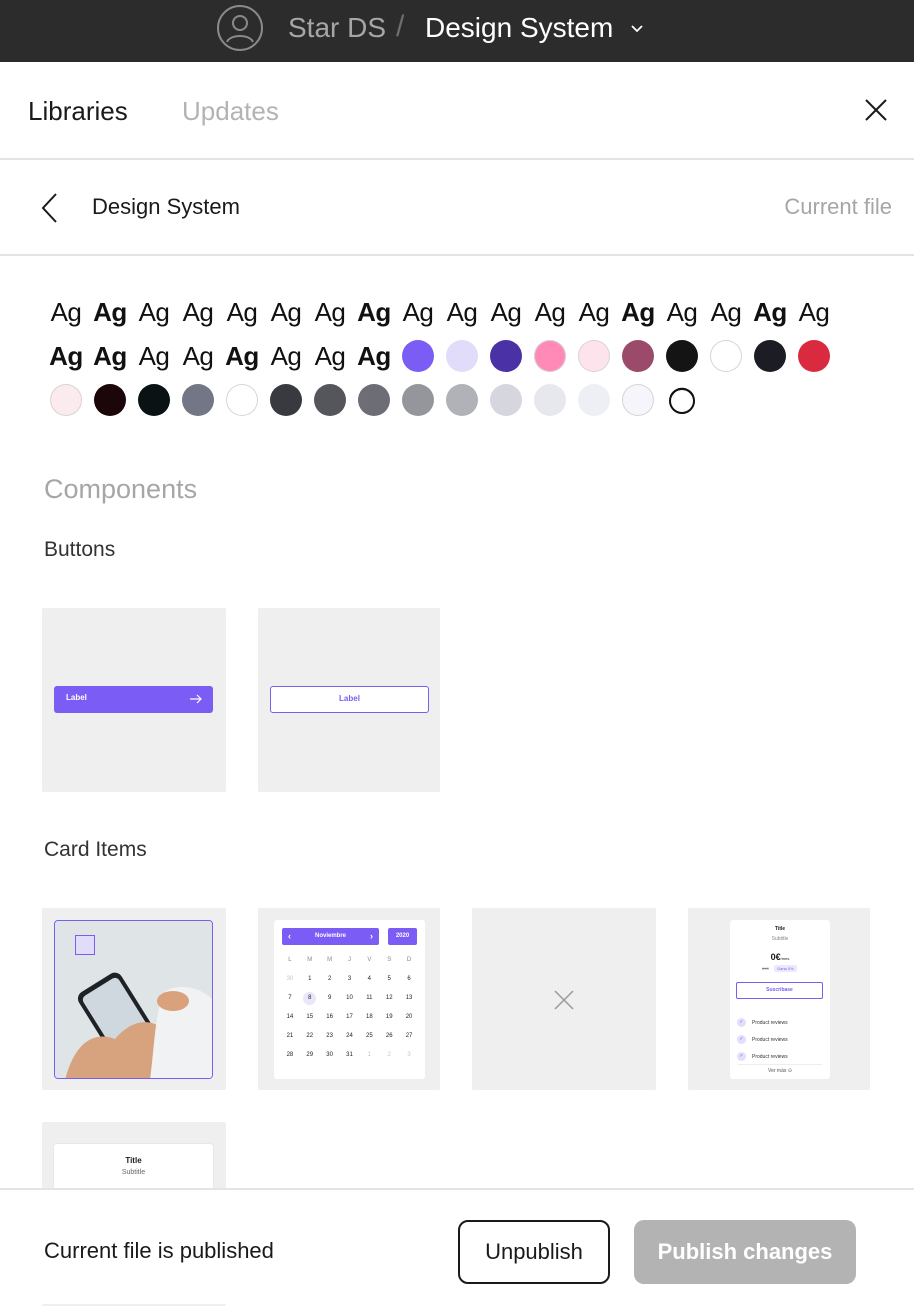 This screenshot has width=914, height=1306. I want to click on calendar-weekday: M, so click(310, 960).